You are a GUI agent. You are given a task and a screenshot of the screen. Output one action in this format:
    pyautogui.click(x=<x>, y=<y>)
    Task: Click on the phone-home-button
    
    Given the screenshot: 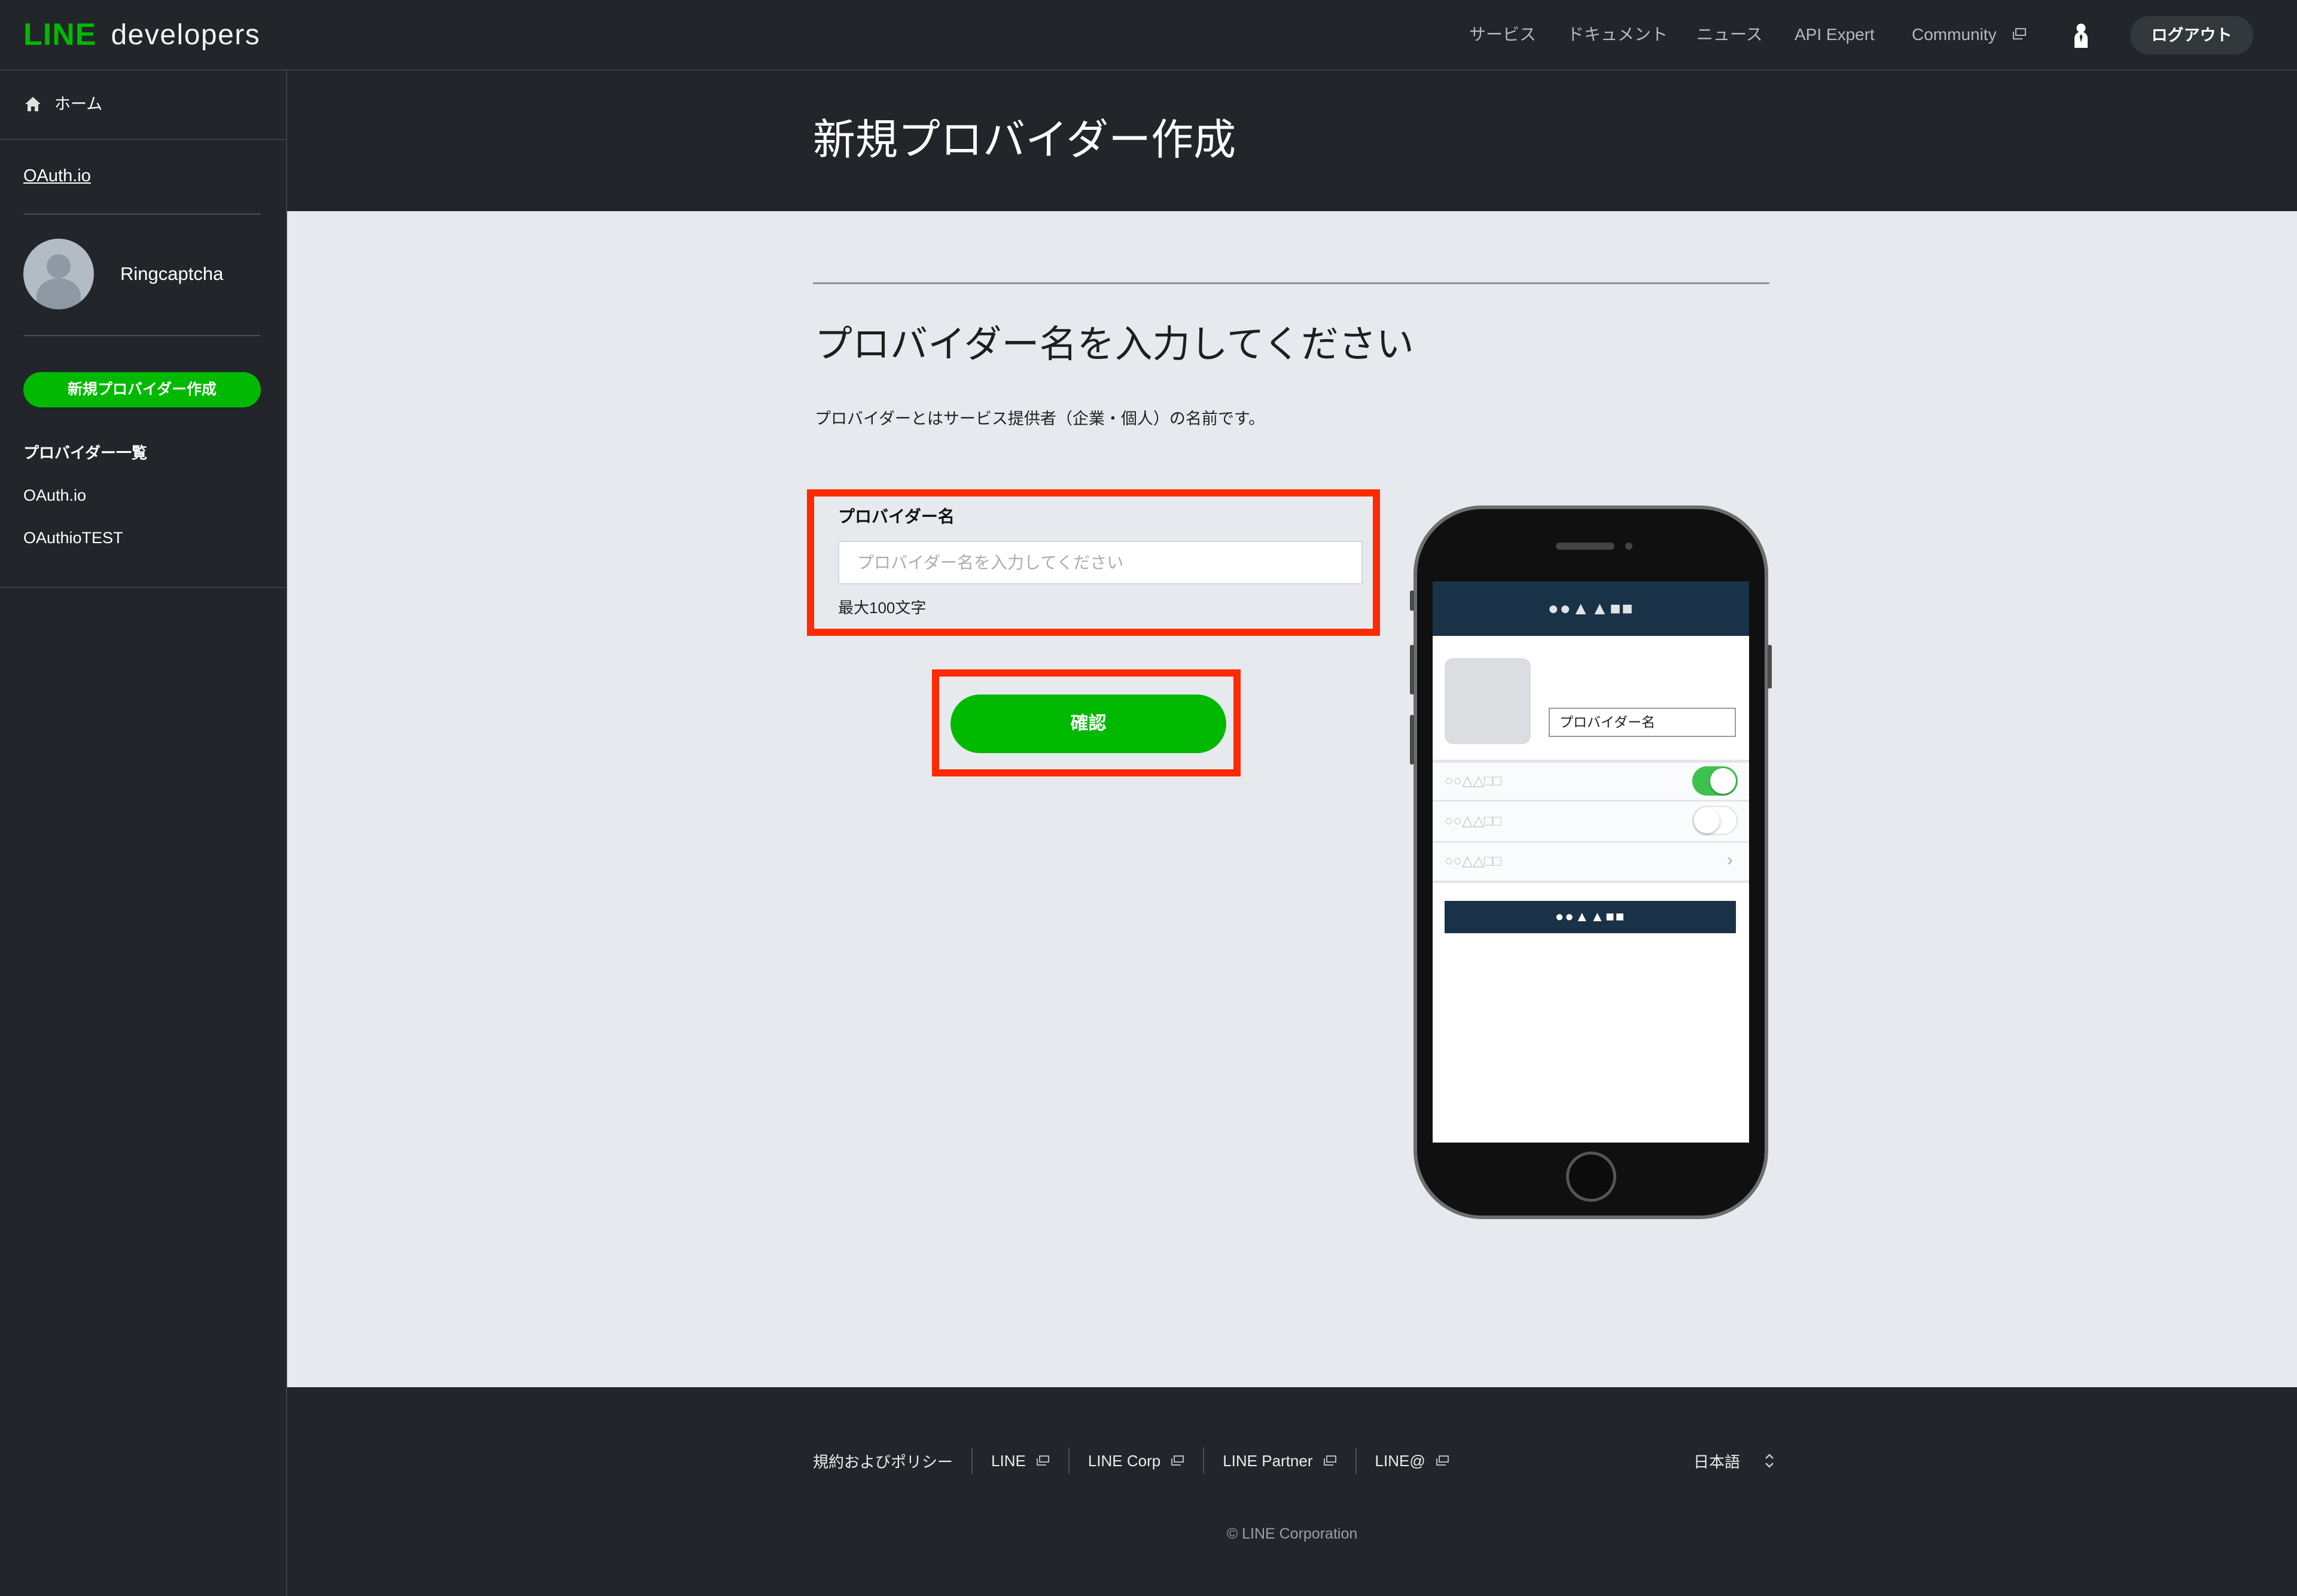 What is the action you would take?
    pyautogui.click(x=1591, y=1177)
    